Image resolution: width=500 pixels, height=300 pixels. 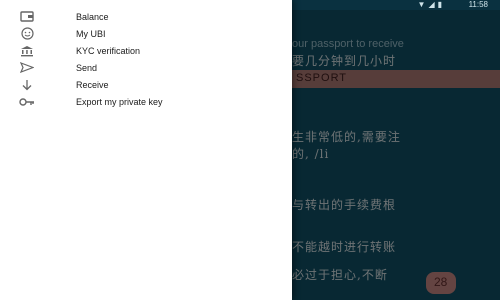 I want to click on key-icon, so click(x=27, y=102).